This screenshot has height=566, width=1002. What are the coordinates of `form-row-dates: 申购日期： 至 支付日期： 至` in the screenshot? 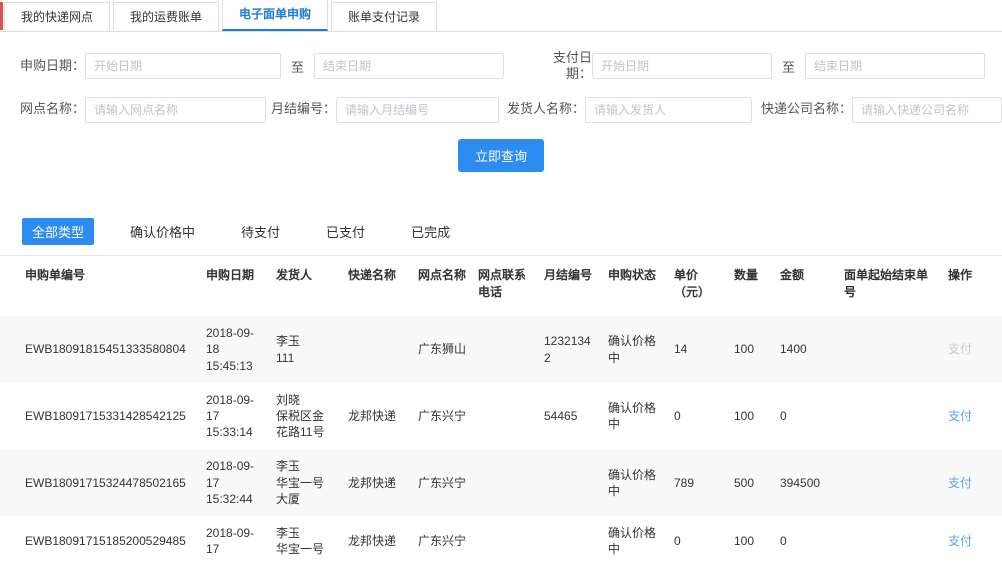 It's located at (501, 66).